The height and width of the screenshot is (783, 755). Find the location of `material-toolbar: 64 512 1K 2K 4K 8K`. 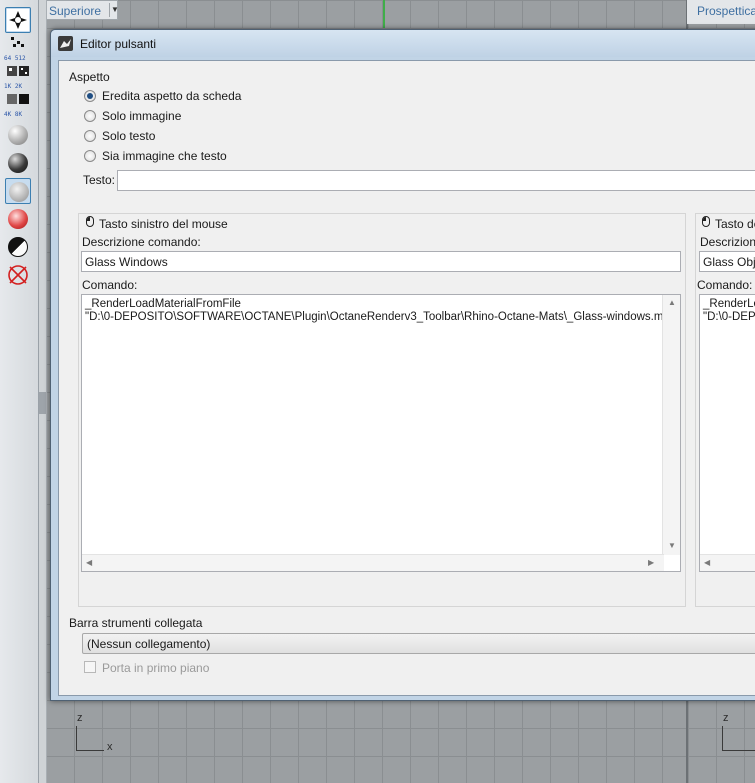

material-toolbar: 64 512 1K 2K 4K 8K is located at coordinates (19, 391).